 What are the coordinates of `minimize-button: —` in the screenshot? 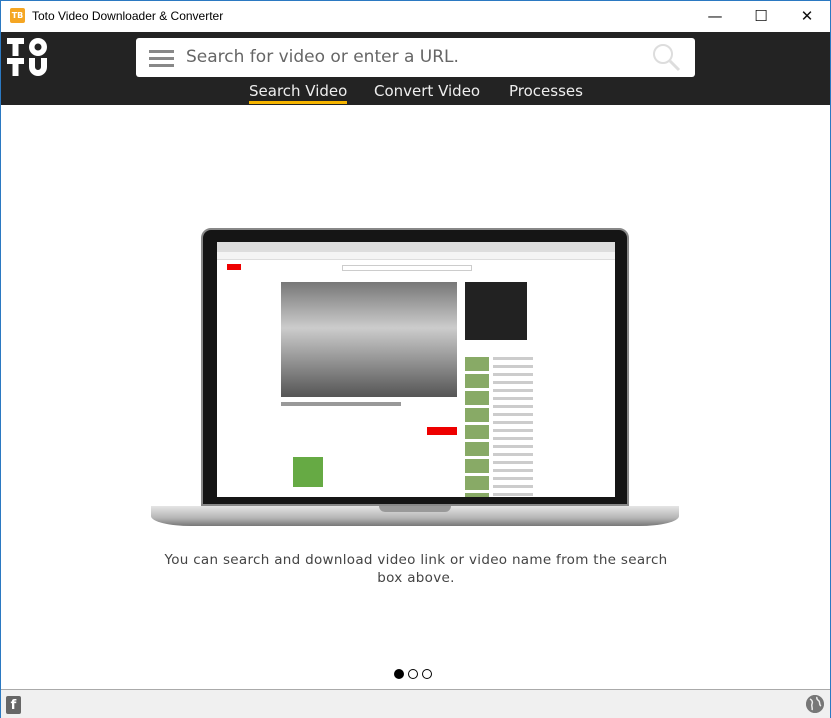 It's located at (715, 16).